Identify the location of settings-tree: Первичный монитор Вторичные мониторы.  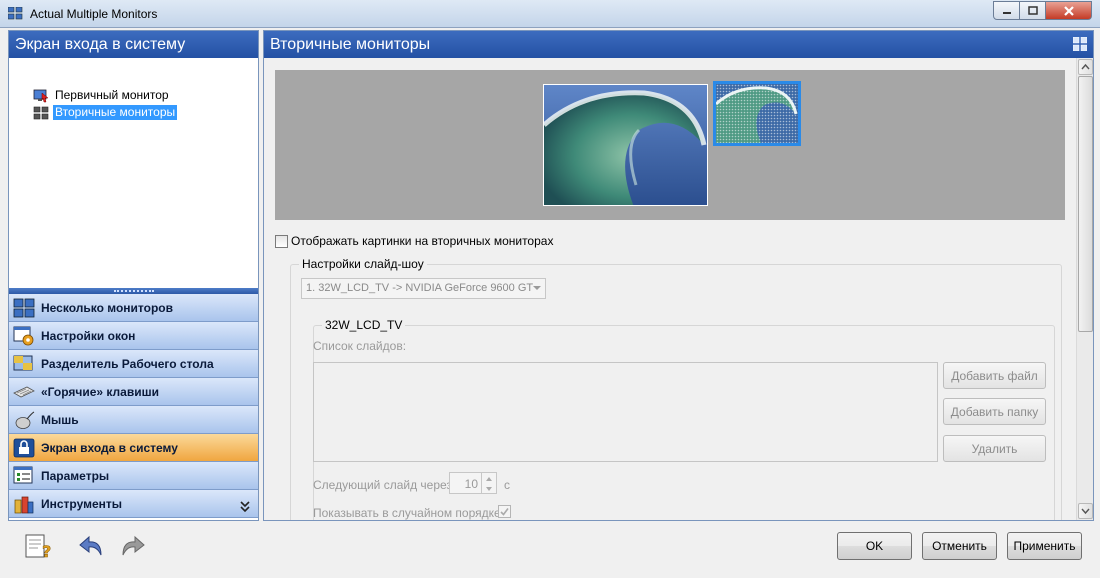
(133, 173).